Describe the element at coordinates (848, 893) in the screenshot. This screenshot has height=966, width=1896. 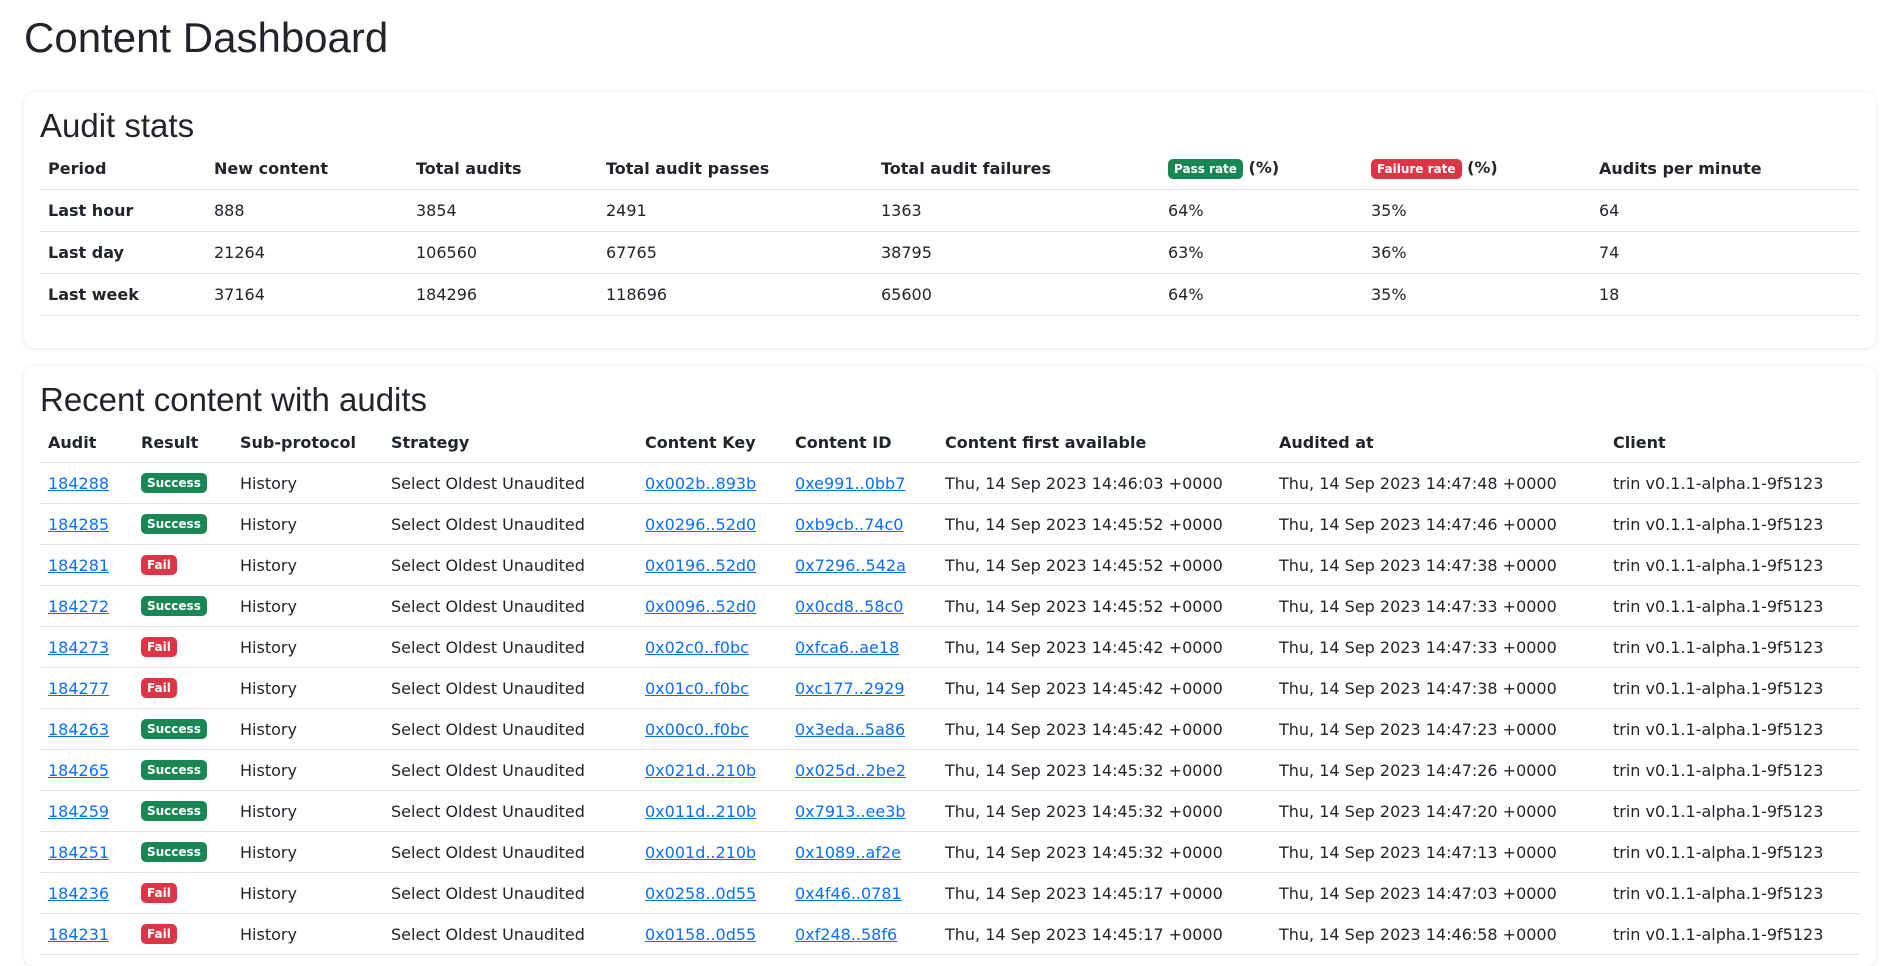
I see `content-id-link: 0x4f46..0781` at that location.